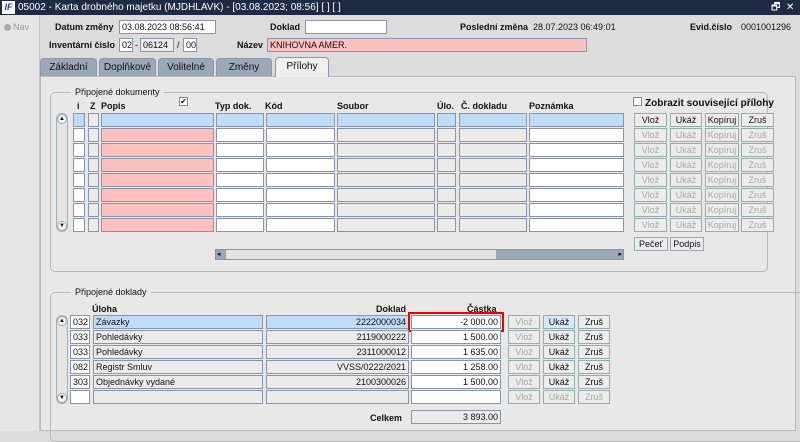  Describe the element at coordinates (68, 67) in the screenshot. I see `tab-zakladni: Základní` at that location.